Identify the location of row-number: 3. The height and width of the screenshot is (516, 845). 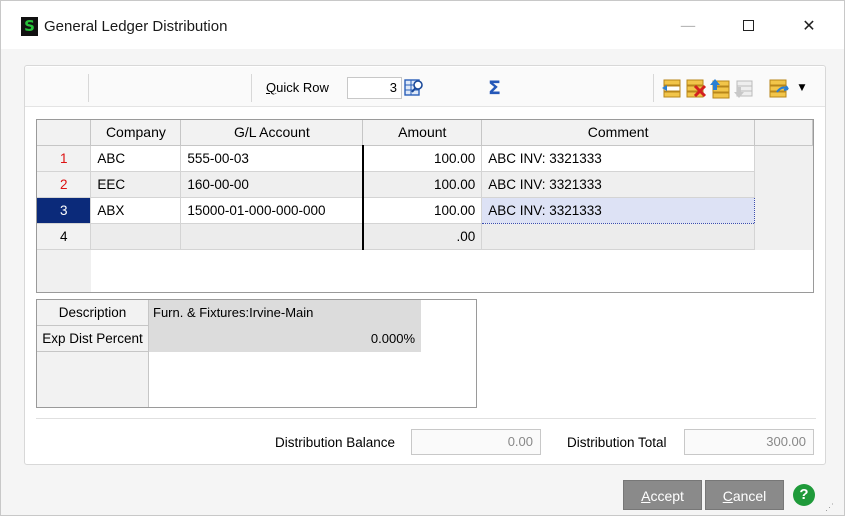
(64, 210).